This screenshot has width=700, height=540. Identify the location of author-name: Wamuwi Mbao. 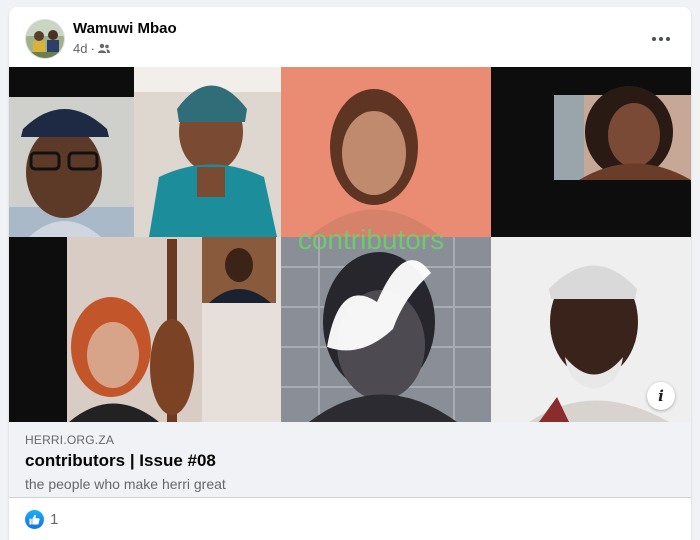
(125, 28).